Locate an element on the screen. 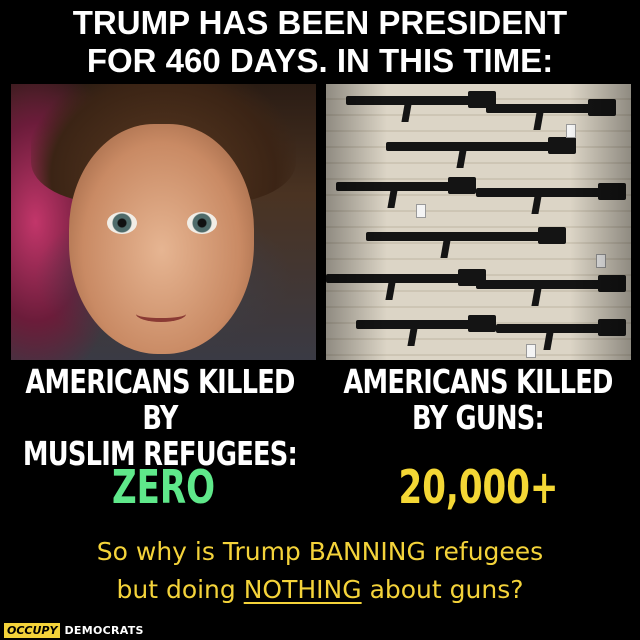  occupy-democrats-logo: OCCUPY DEMOCRATS is located at coordinates (74, 630).